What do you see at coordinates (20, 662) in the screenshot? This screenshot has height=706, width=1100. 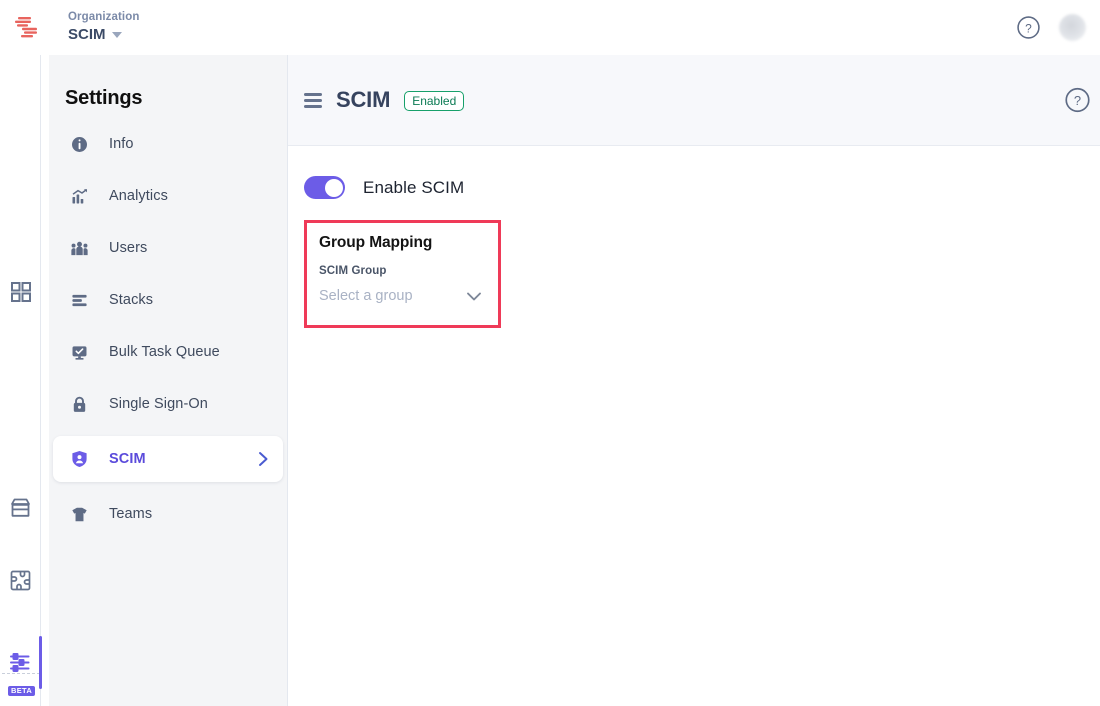 I see `sliders-settings-icon` at bounding box center [20, 662].